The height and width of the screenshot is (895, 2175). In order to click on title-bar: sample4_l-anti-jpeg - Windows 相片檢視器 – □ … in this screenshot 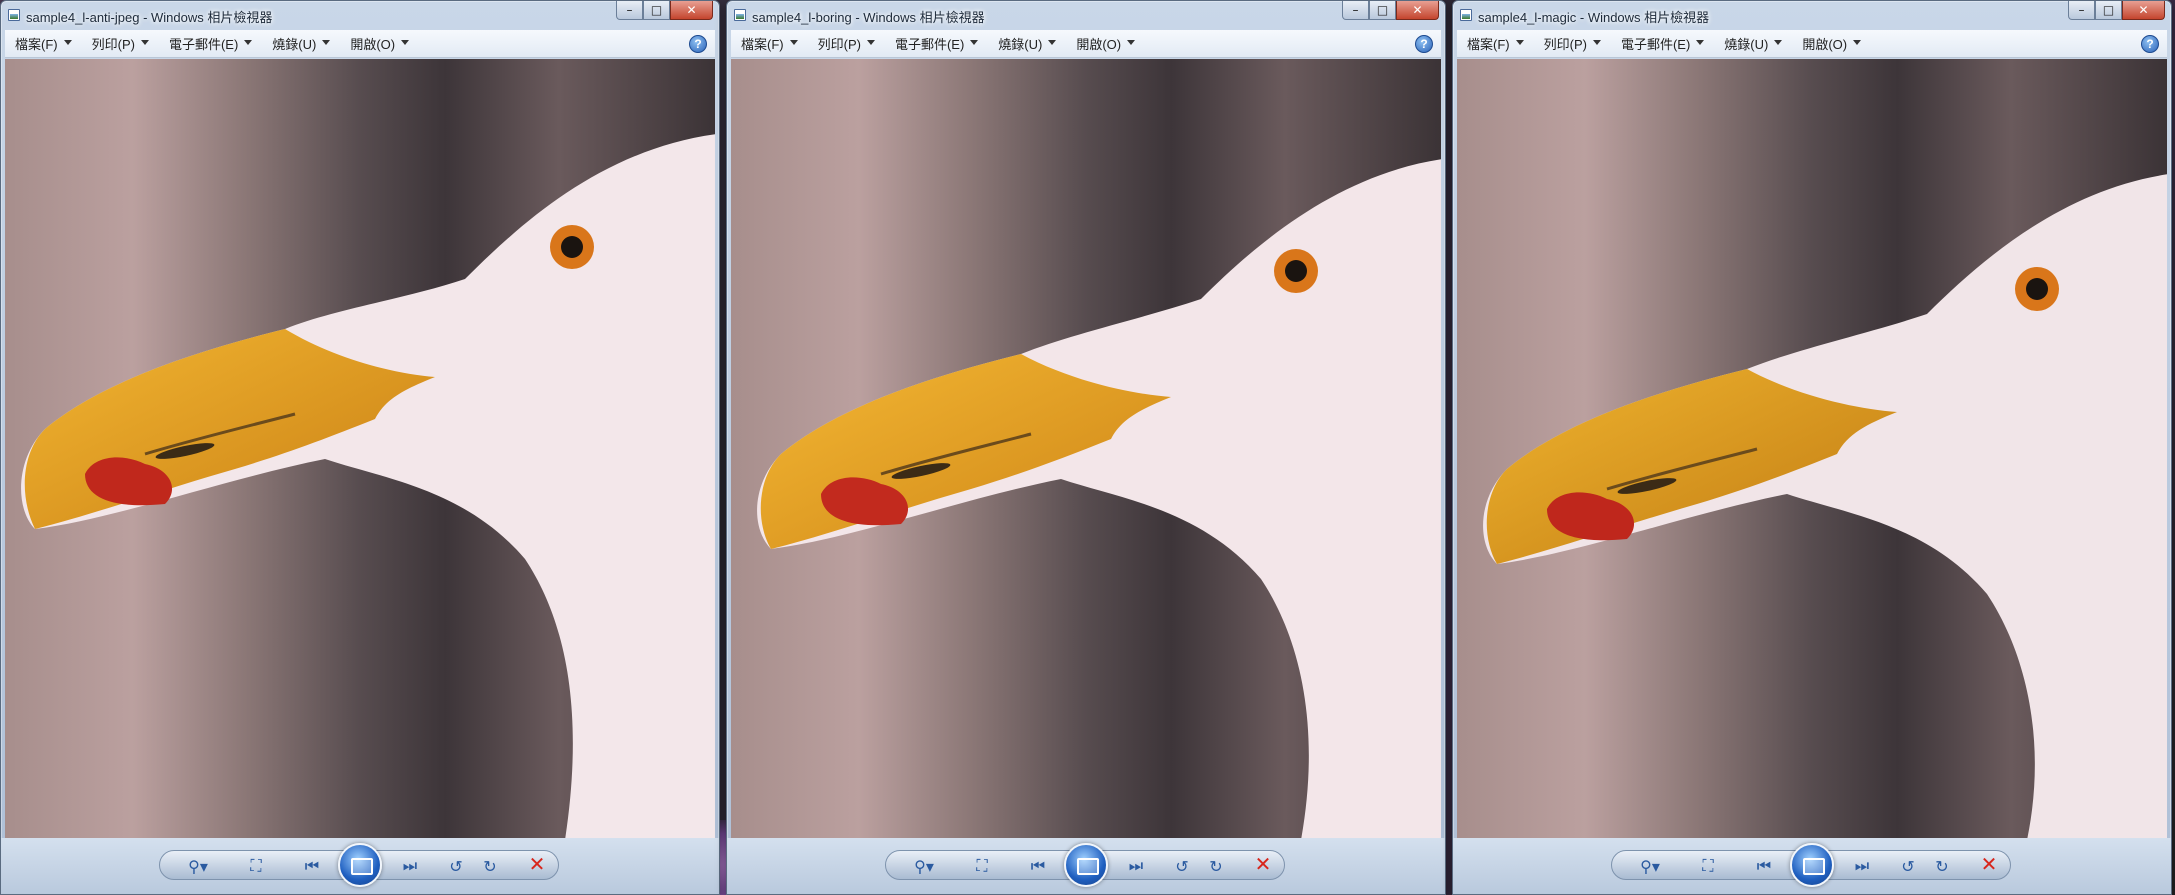, I will do `click(360, 15)`.